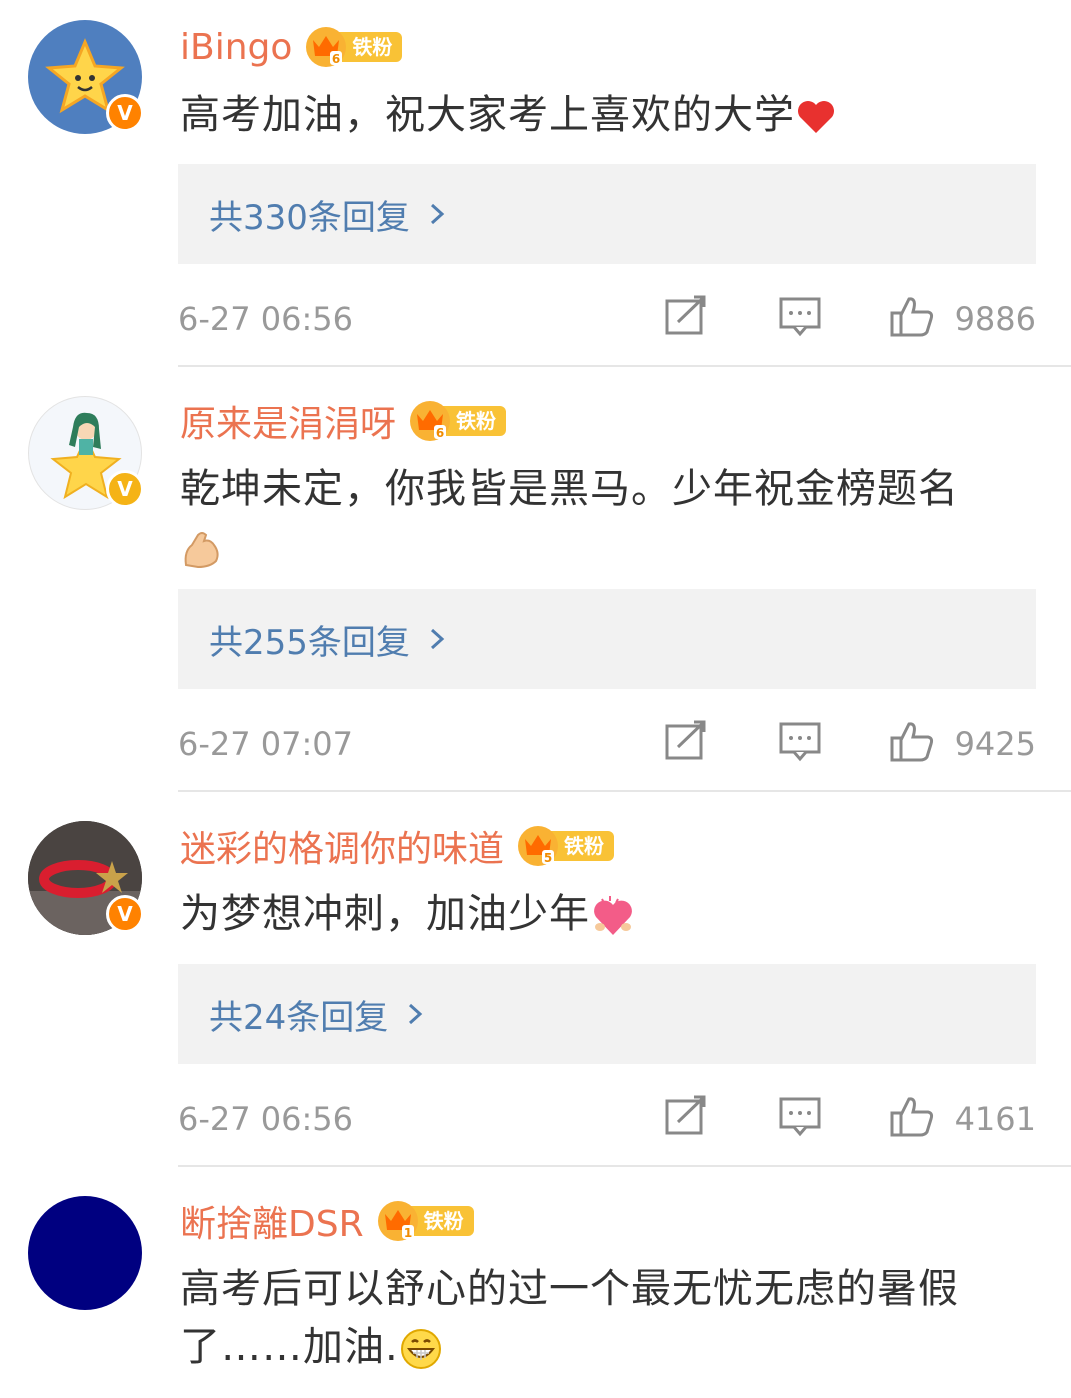  What do you see at coordinates (565, 846) in the screenshot?
I see `fan-badge: 5 铁粉` at bounding box center [565, 846].